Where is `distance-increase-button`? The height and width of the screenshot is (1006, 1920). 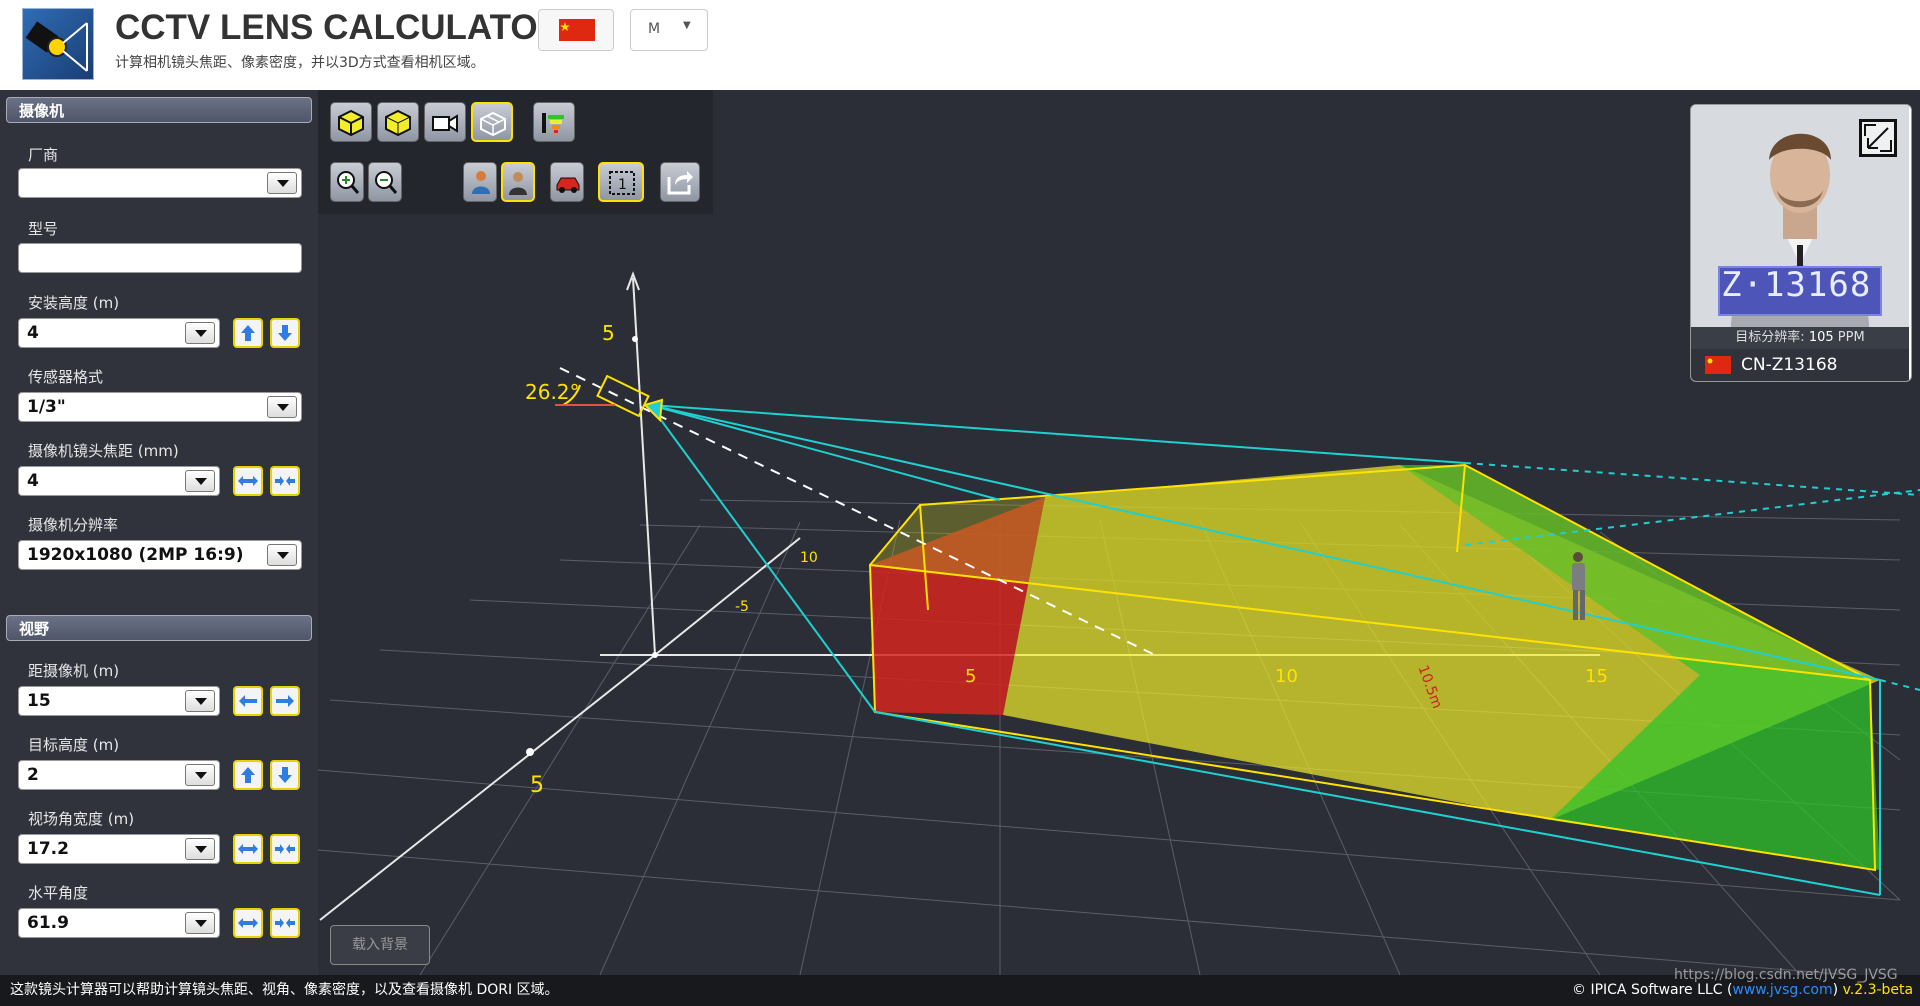 distance-increase-button is located at coordinates (285, 701).